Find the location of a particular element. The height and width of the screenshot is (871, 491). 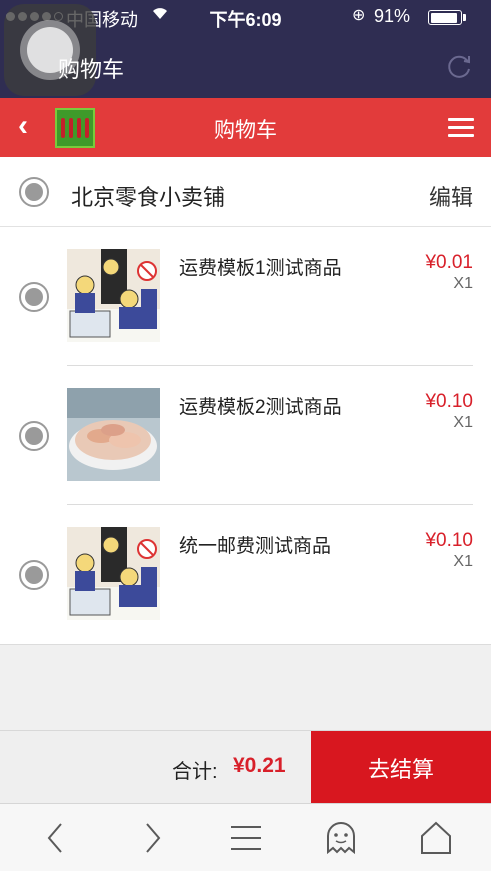

menu-icon is located at coordinates (461, 128).